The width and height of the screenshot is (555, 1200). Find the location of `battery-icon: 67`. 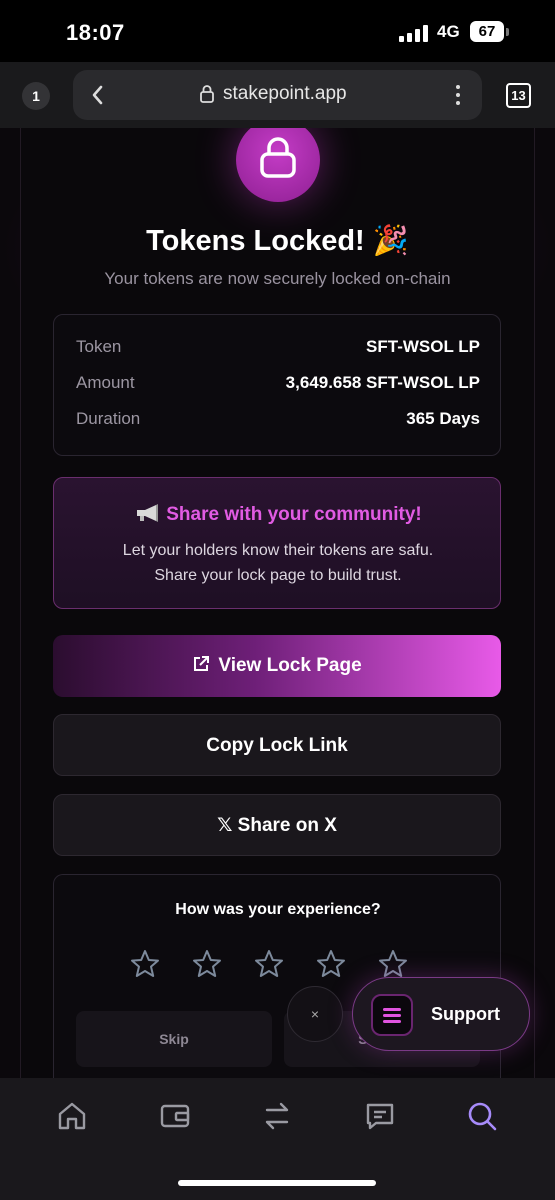

battery-icon: 67 is located at coordinates (487, 31).